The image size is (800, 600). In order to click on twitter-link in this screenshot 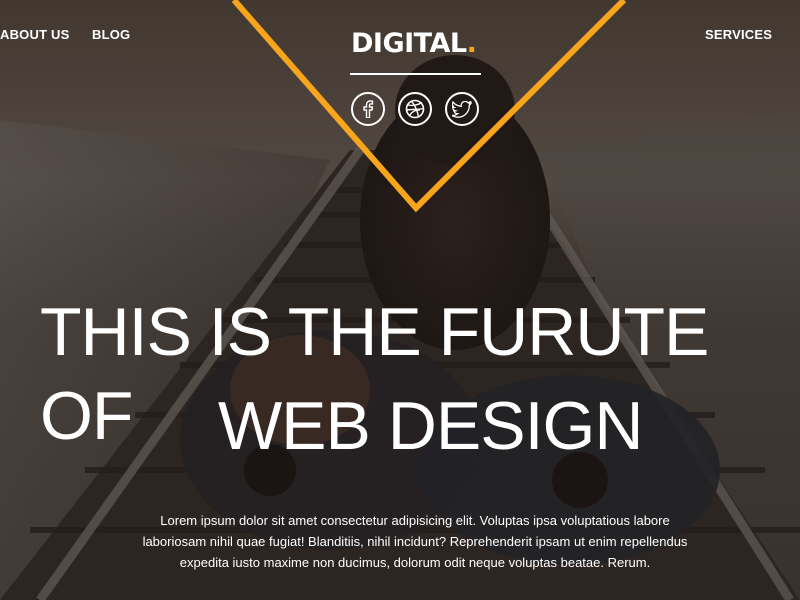, I will do `click(462, 109)`.